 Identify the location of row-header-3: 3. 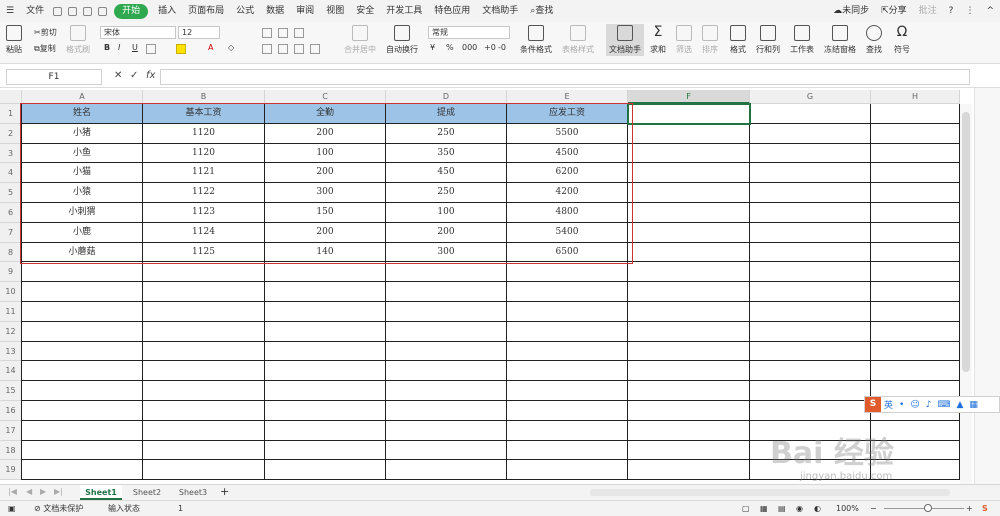
(11, 153).